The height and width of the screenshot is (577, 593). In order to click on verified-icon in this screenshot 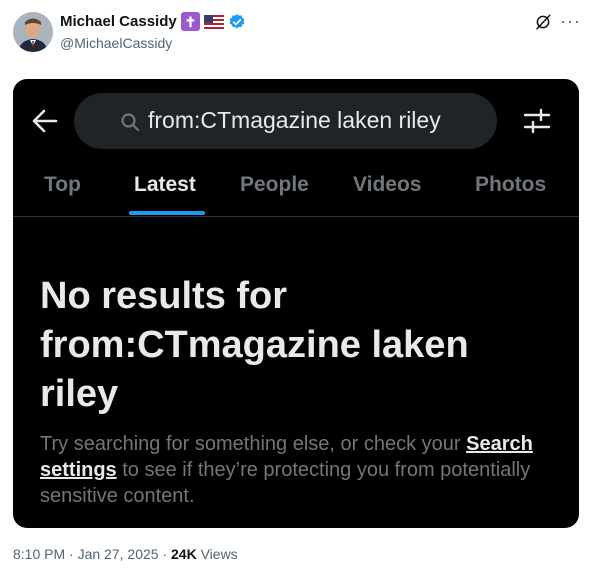, I will do `click(237, 22)`.